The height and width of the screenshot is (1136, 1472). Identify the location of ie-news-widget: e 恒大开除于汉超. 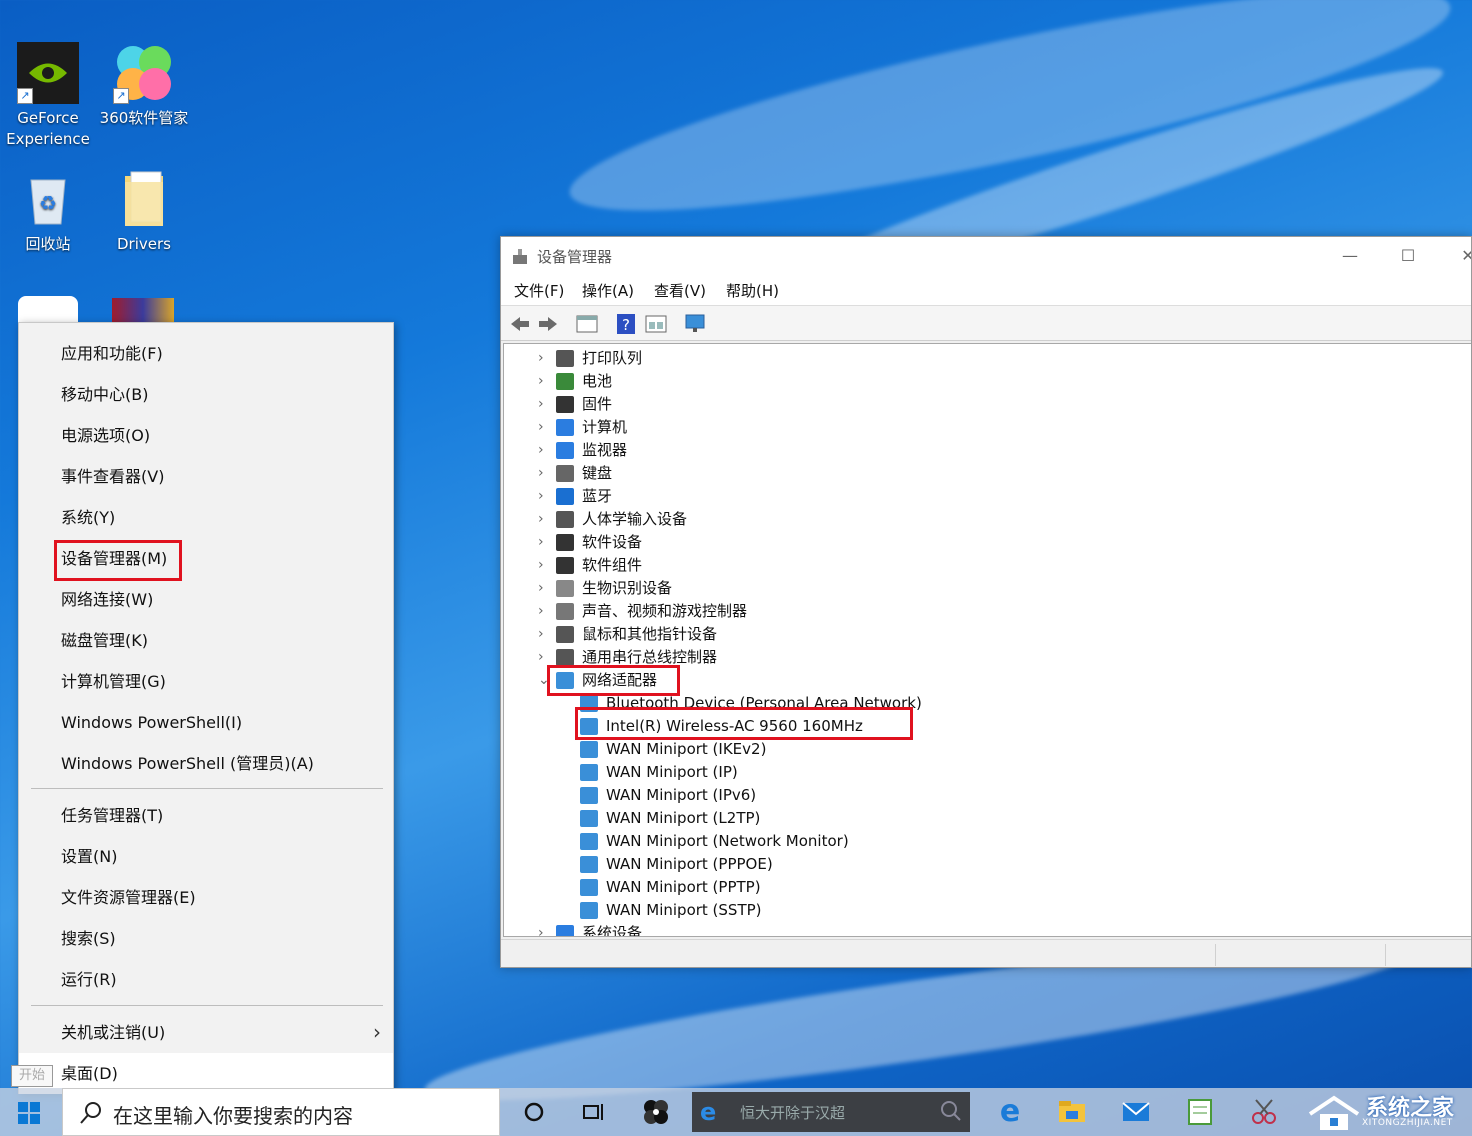
(831, 1112).